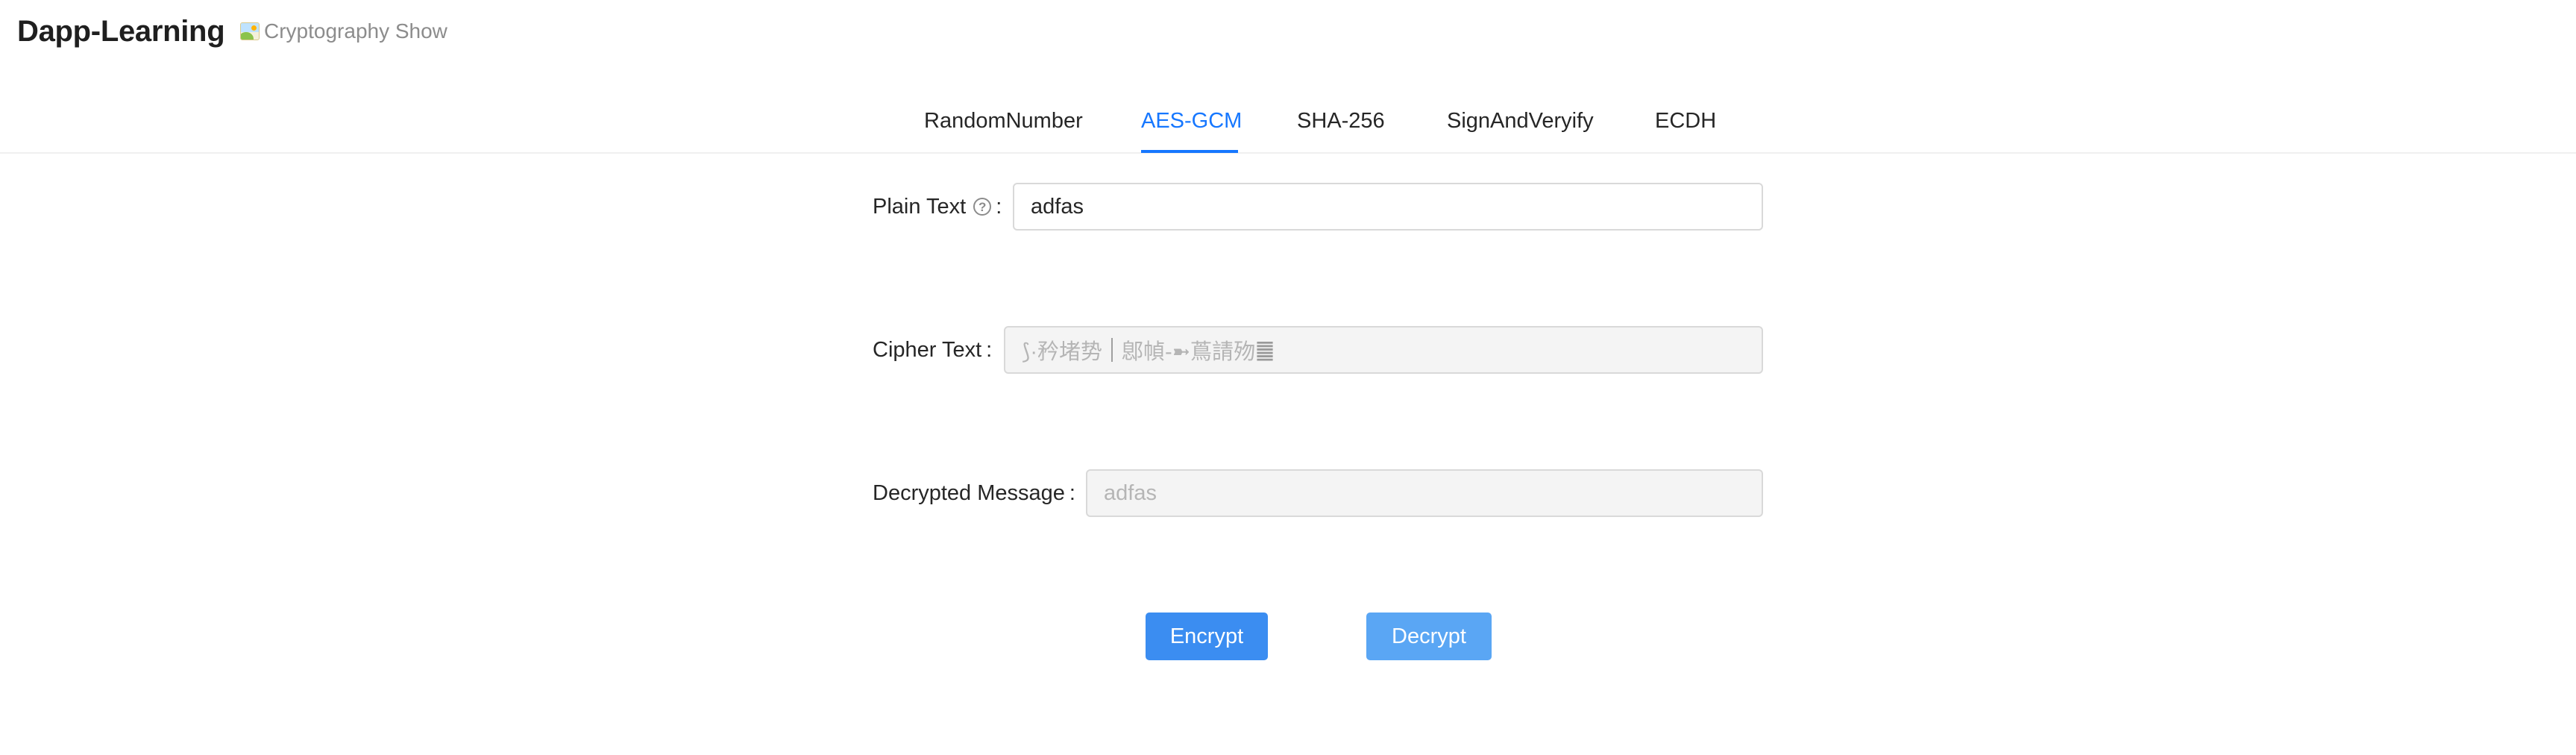 This screenshot has width=2576, height=755. What do you see at coordinates (1429, 636) in the screenshot?
I see `decrypt-button: Decrypt` at bounding box center [1429, 636].